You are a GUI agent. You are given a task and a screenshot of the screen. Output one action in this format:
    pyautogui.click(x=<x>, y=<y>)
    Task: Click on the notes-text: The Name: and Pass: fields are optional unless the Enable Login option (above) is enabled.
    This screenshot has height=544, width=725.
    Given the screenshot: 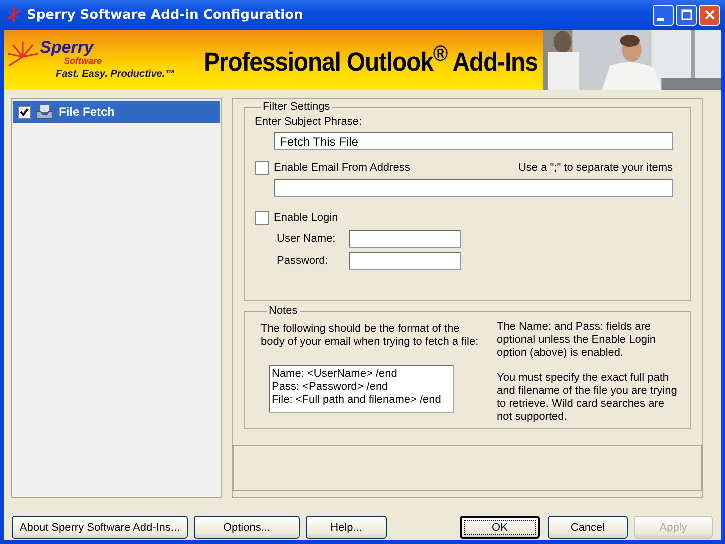 What is the action you would take?
    pyautogui.click(x=577, y=340)
    